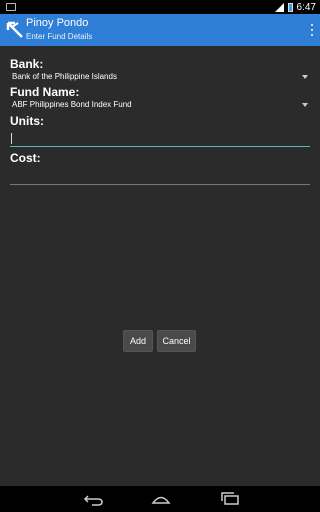 The image size is (320, 512). What do you see at coordinates (306, 7) in the screenshot?
I see `clock: 6:47` at bounding box center [306, 7].